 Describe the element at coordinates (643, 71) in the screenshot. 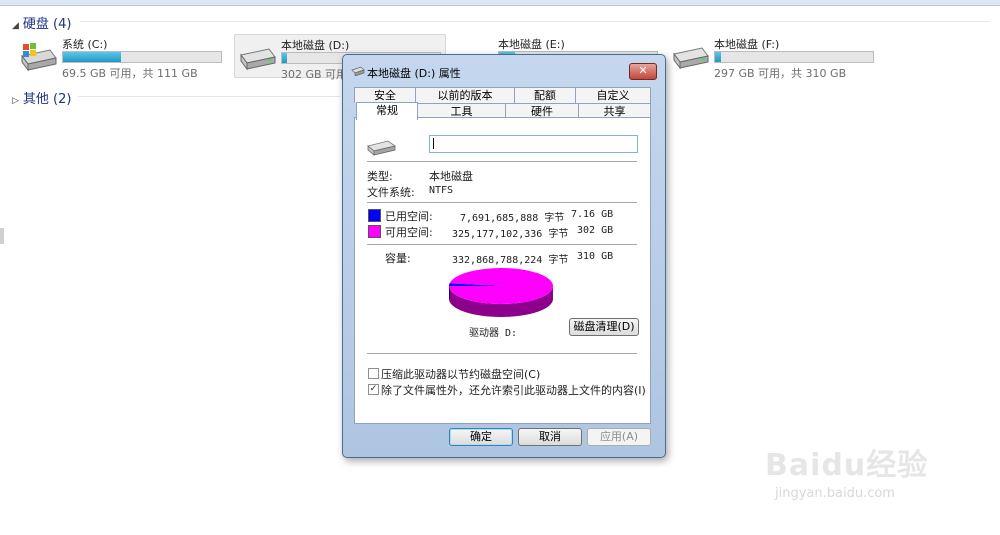

I see `close-button: ✕` at that location.